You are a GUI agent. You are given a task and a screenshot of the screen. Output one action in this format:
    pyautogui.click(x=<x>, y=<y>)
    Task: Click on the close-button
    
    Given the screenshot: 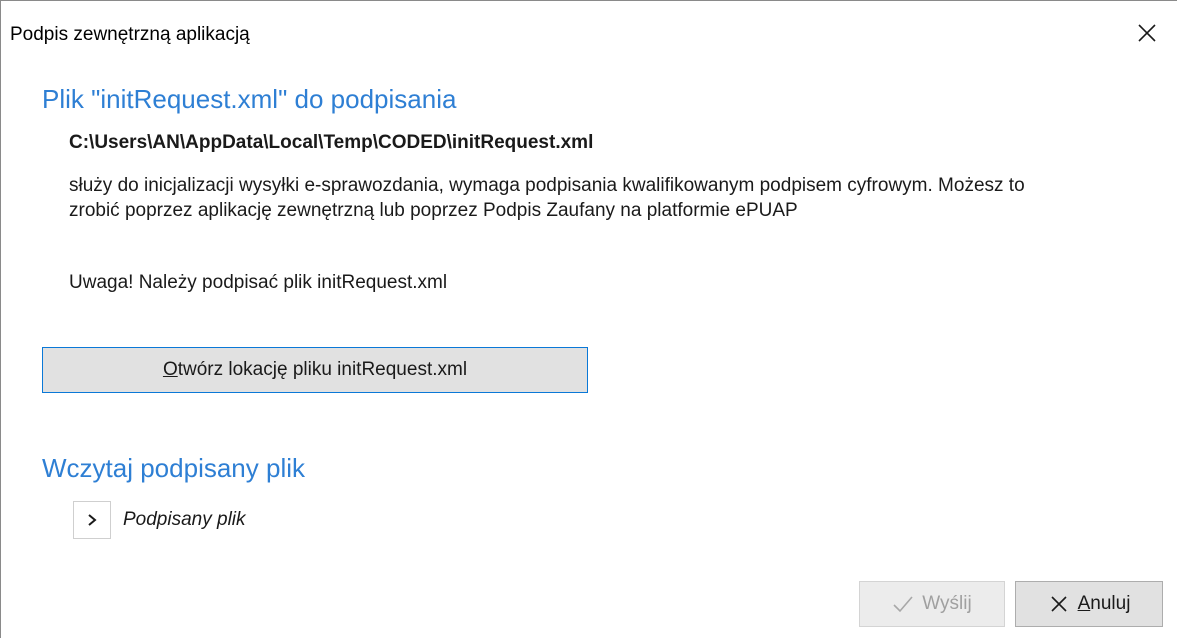 What is the action you would take?
    pyautogui.click(x=1147, y=33)
    